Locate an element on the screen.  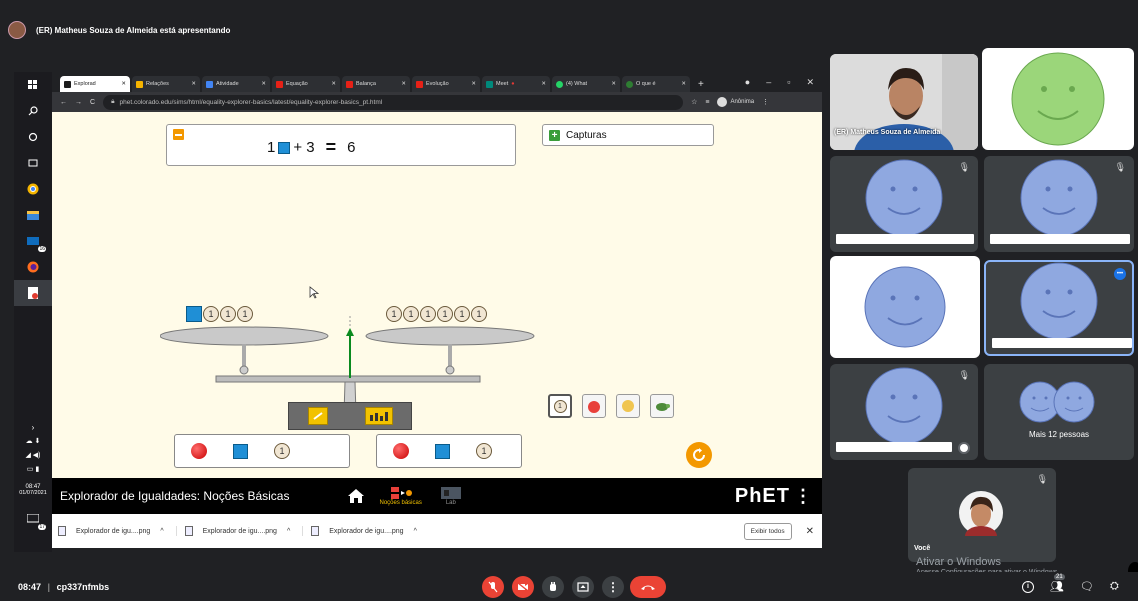
organize-toggle-button is located at coordinates (378, 416).